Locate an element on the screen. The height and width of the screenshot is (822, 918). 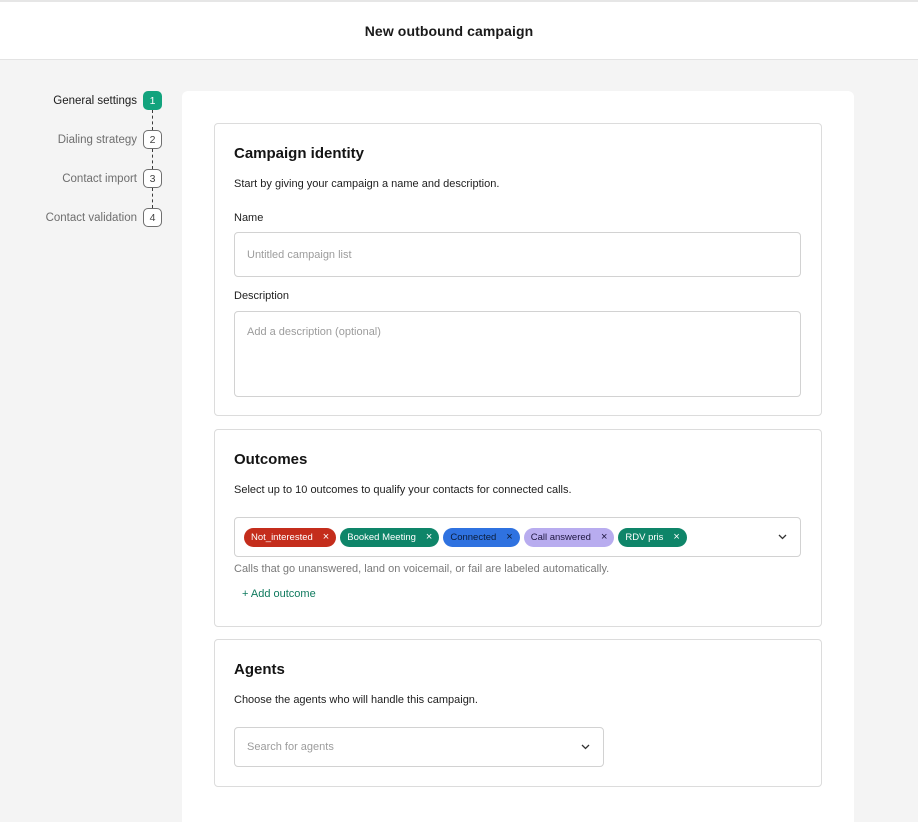
outcome-chip: Not_interested × is located at coordinates (290, 537).